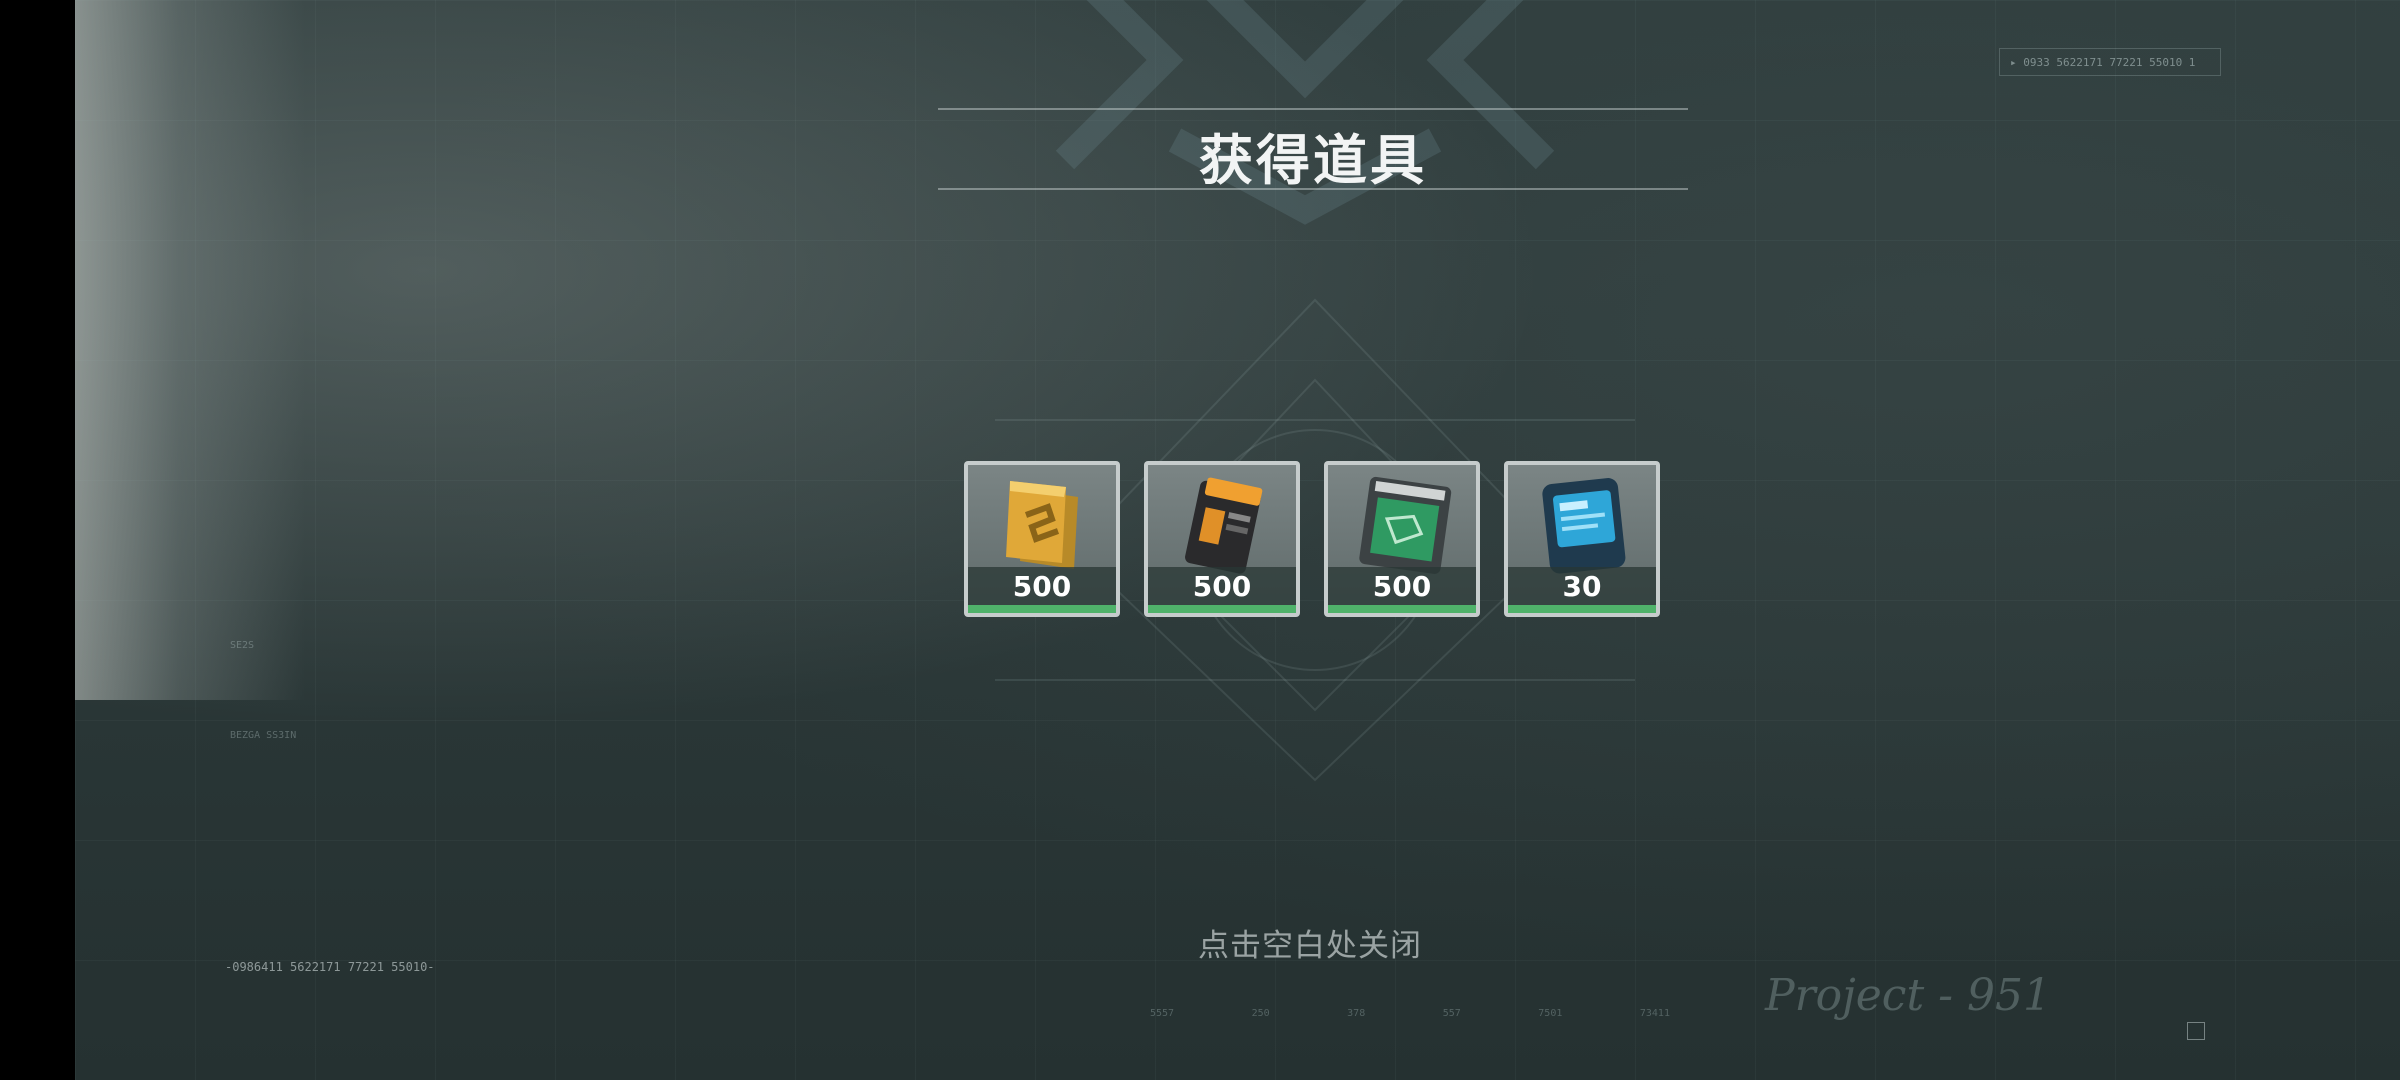 The width and height of the screenshot is (2400, 1080). I want to click on bottom-number: 557, so click(1451, 1013).